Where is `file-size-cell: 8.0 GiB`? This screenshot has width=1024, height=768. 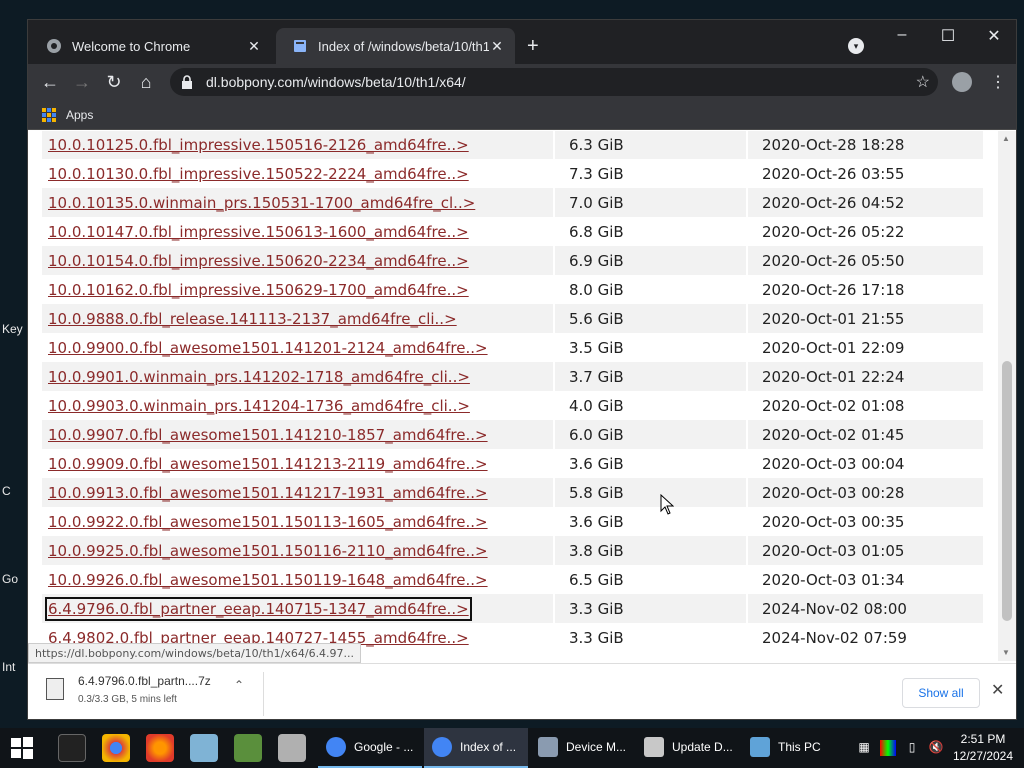
file-size-cell: 8.0 GiB is located at coordinates (650, 289).